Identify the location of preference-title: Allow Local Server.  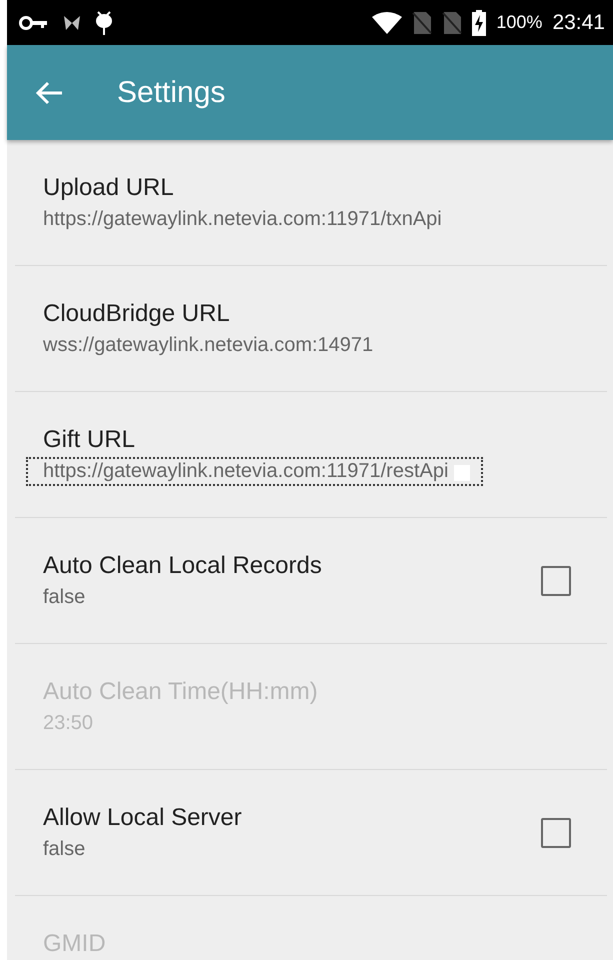
(142, 818).